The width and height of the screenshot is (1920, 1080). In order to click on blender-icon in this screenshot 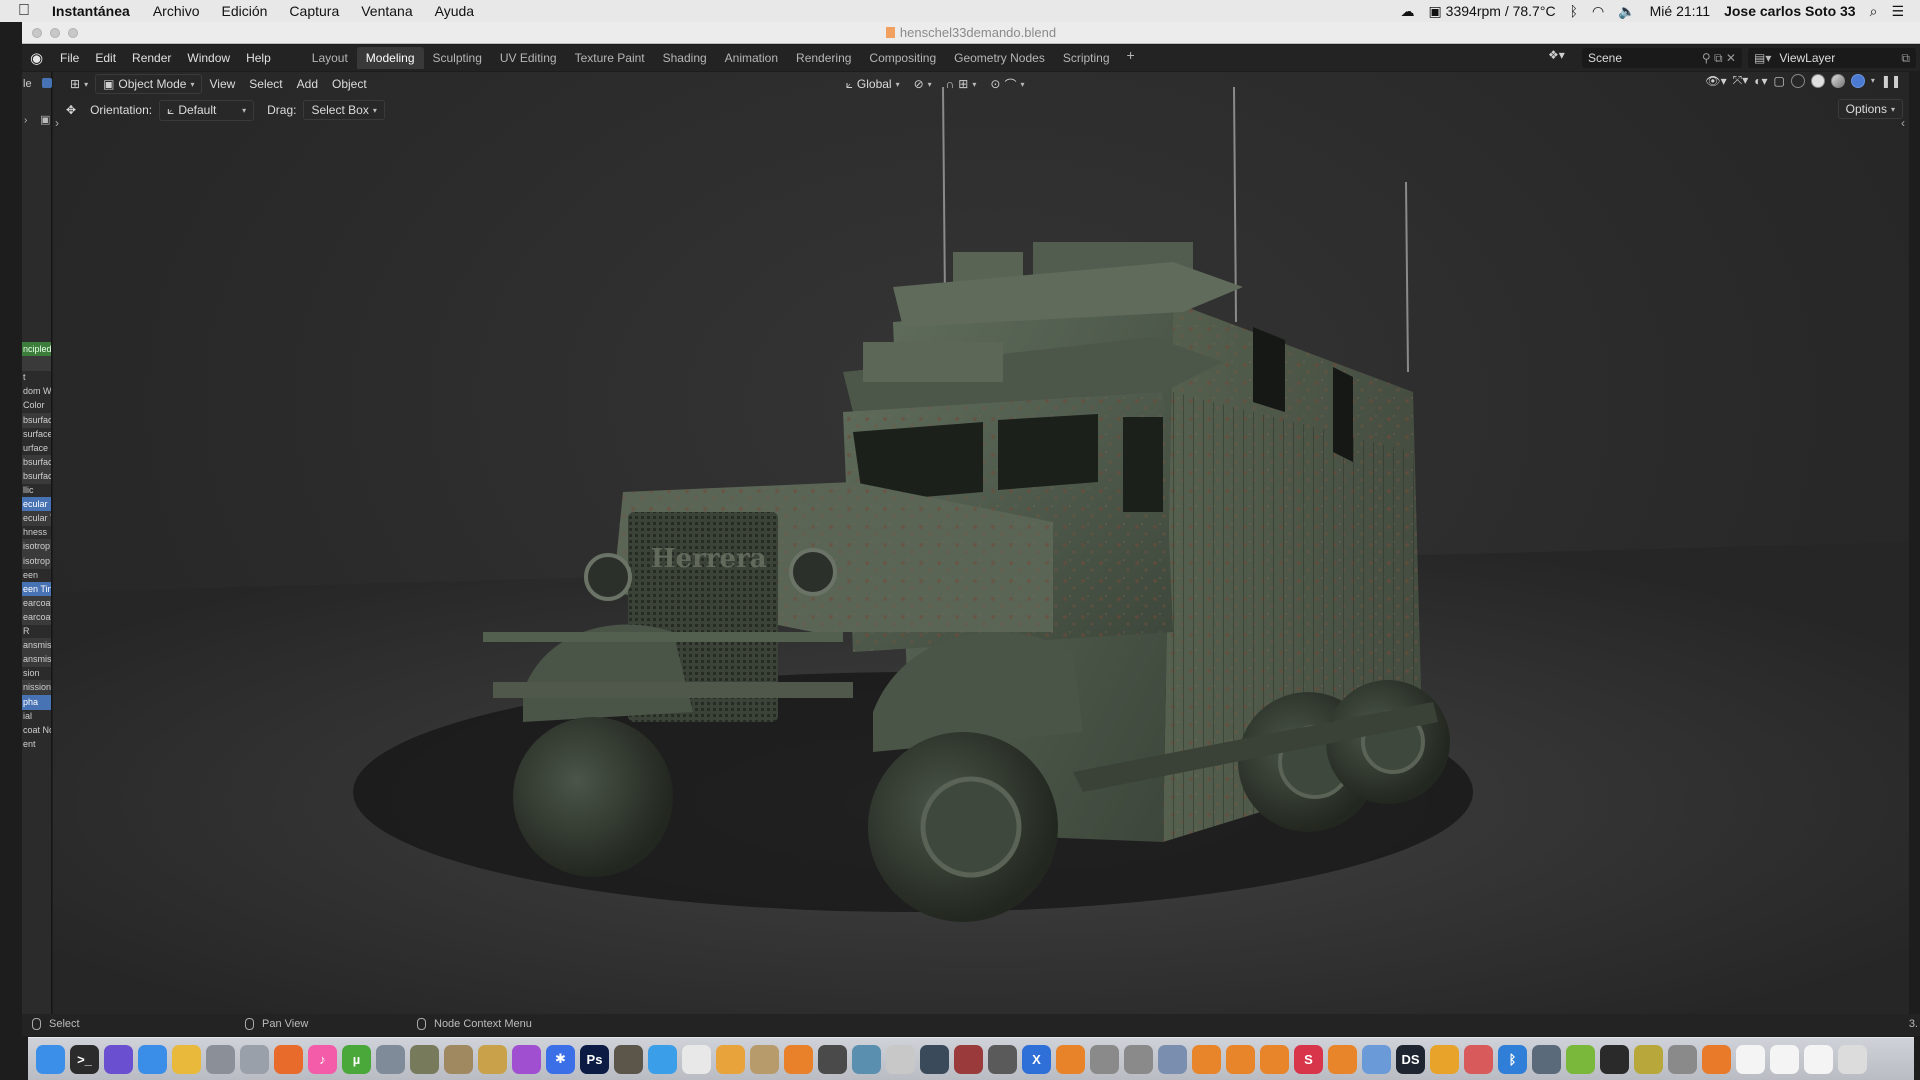, I will do `click(1206, 1059)`.